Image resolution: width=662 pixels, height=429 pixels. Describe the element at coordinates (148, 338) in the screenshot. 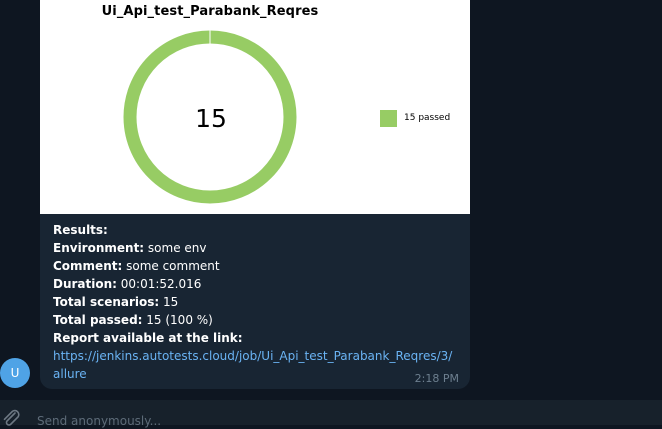

I see `report-heading: Report available at the link:` at that location.